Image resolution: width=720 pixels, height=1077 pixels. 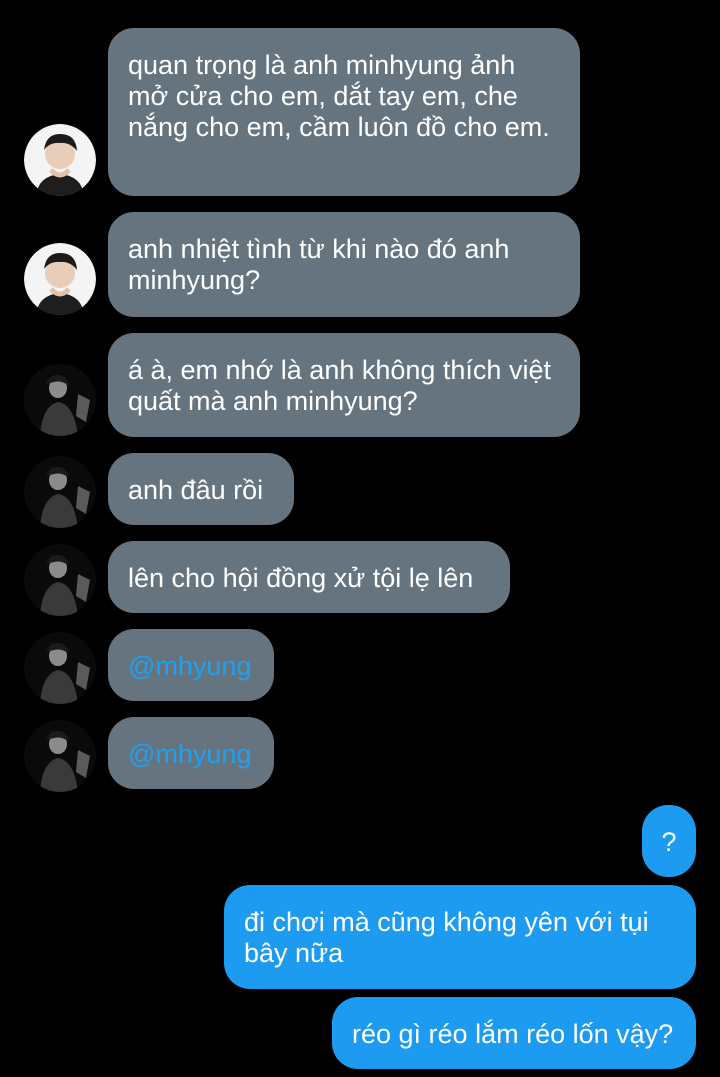 I want to click on message-bubble-outgoing: ?, so click(x=669, y=841).